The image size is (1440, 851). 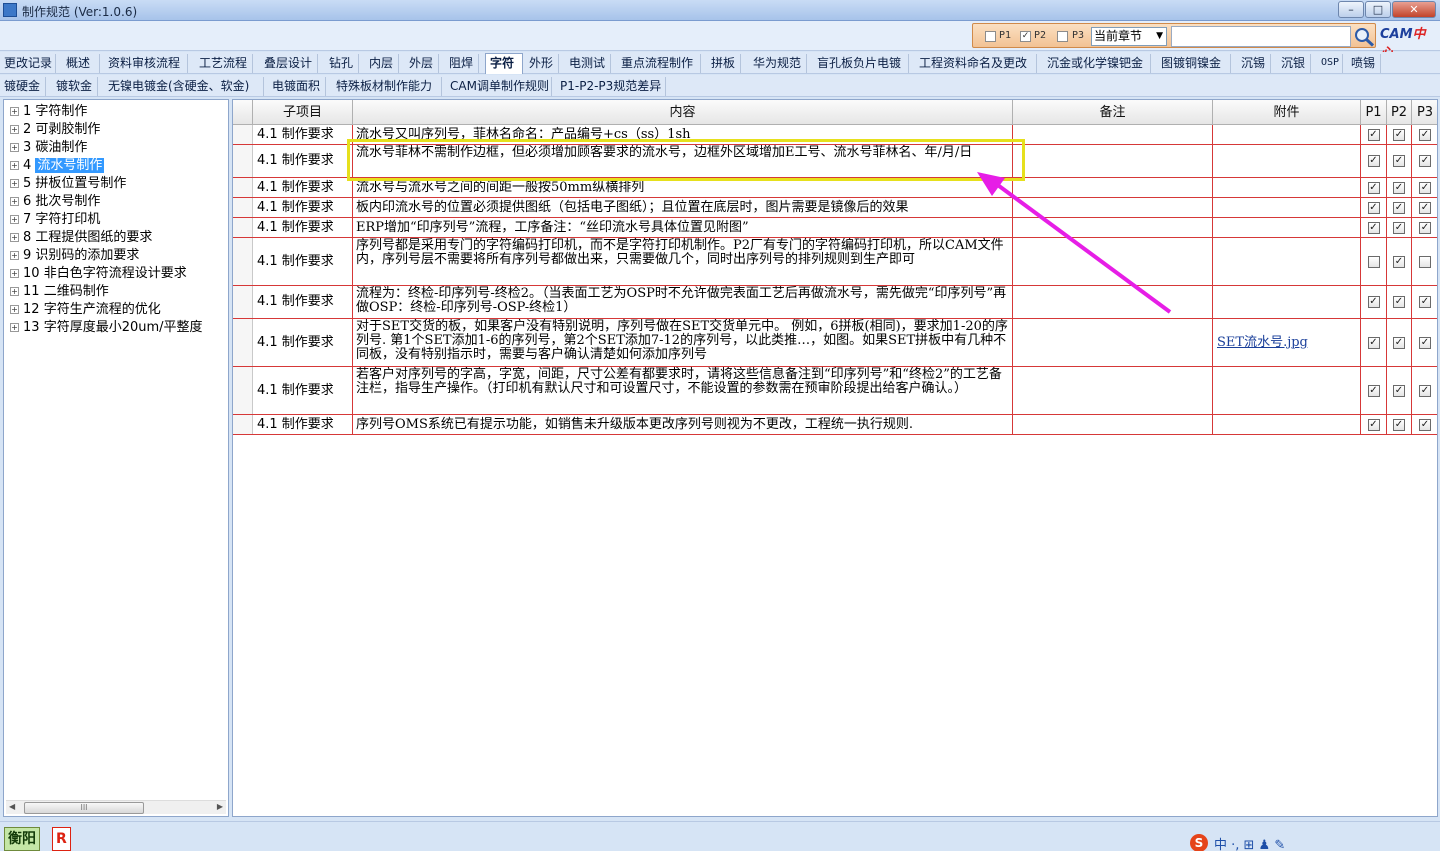 I want to click on r-badge: R, so click(x=61, y=839).